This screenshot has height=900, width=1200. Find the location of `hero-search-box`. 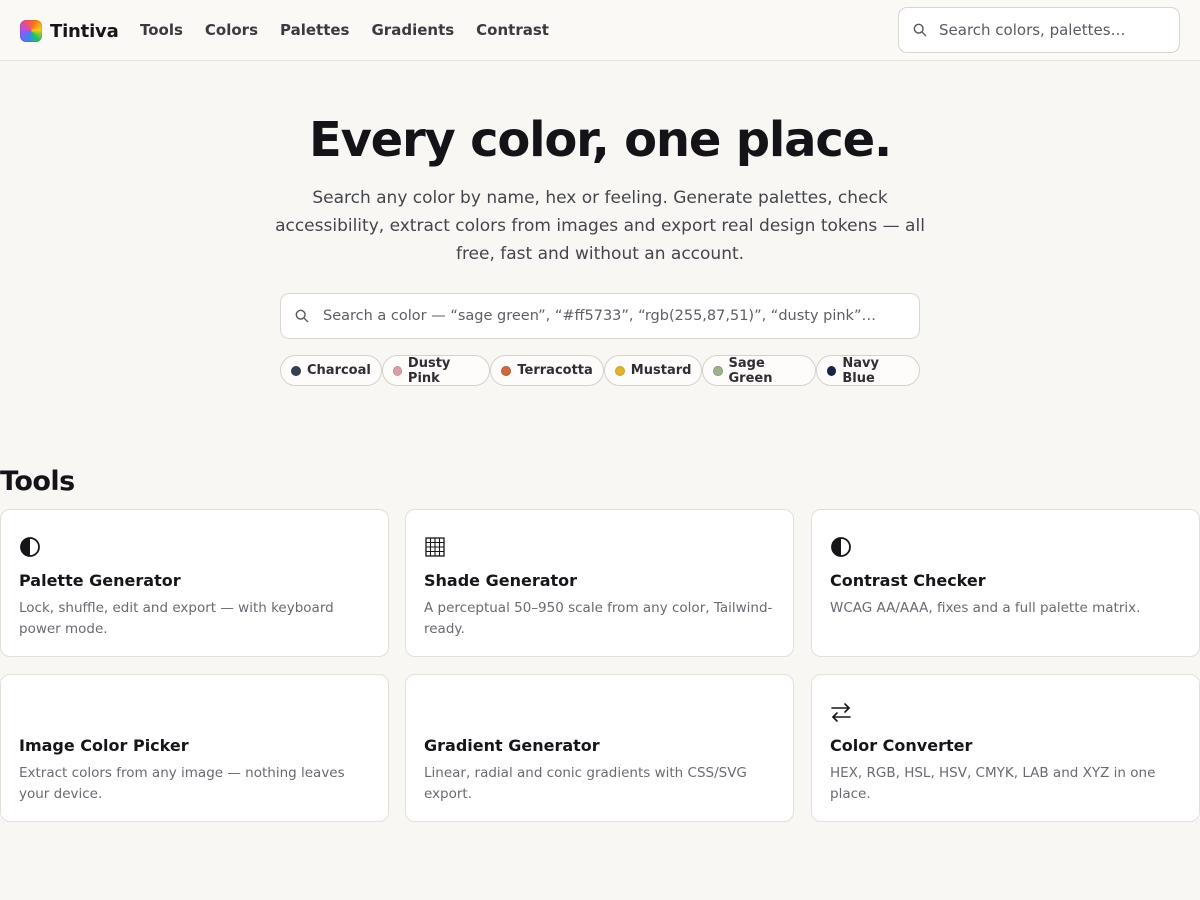

hero-search-box is located at coordinates (600, 316).